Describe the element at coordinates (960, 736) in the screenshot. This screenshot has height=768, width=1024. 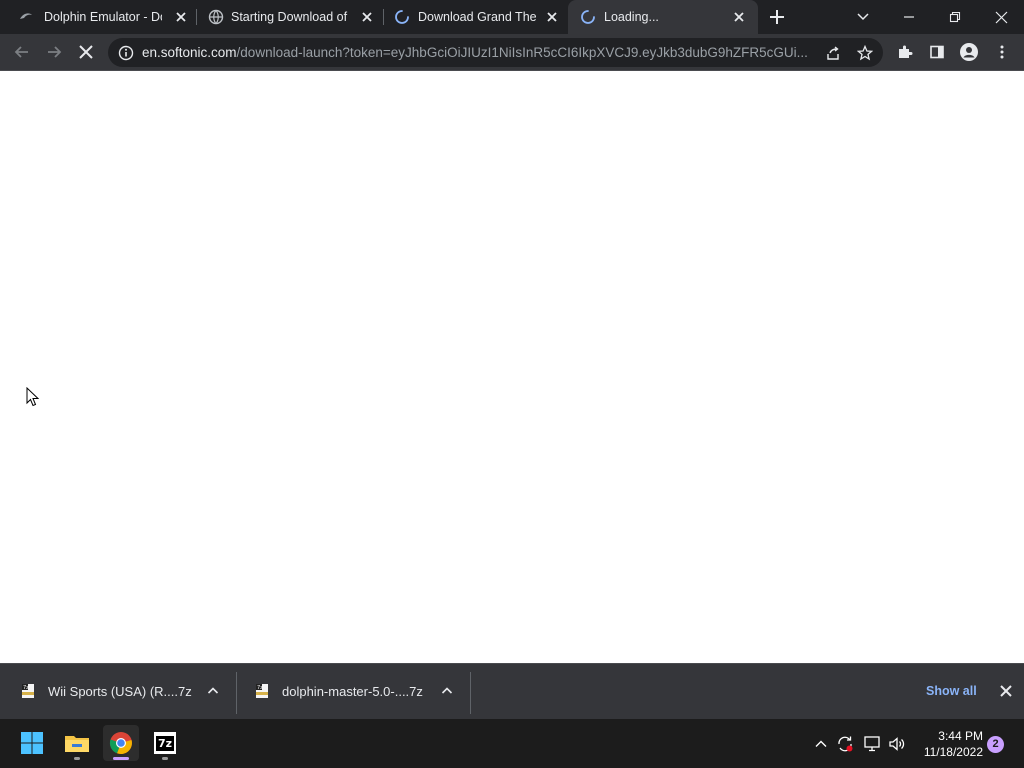
I see `clock-time: 3:44 PM` at that location.